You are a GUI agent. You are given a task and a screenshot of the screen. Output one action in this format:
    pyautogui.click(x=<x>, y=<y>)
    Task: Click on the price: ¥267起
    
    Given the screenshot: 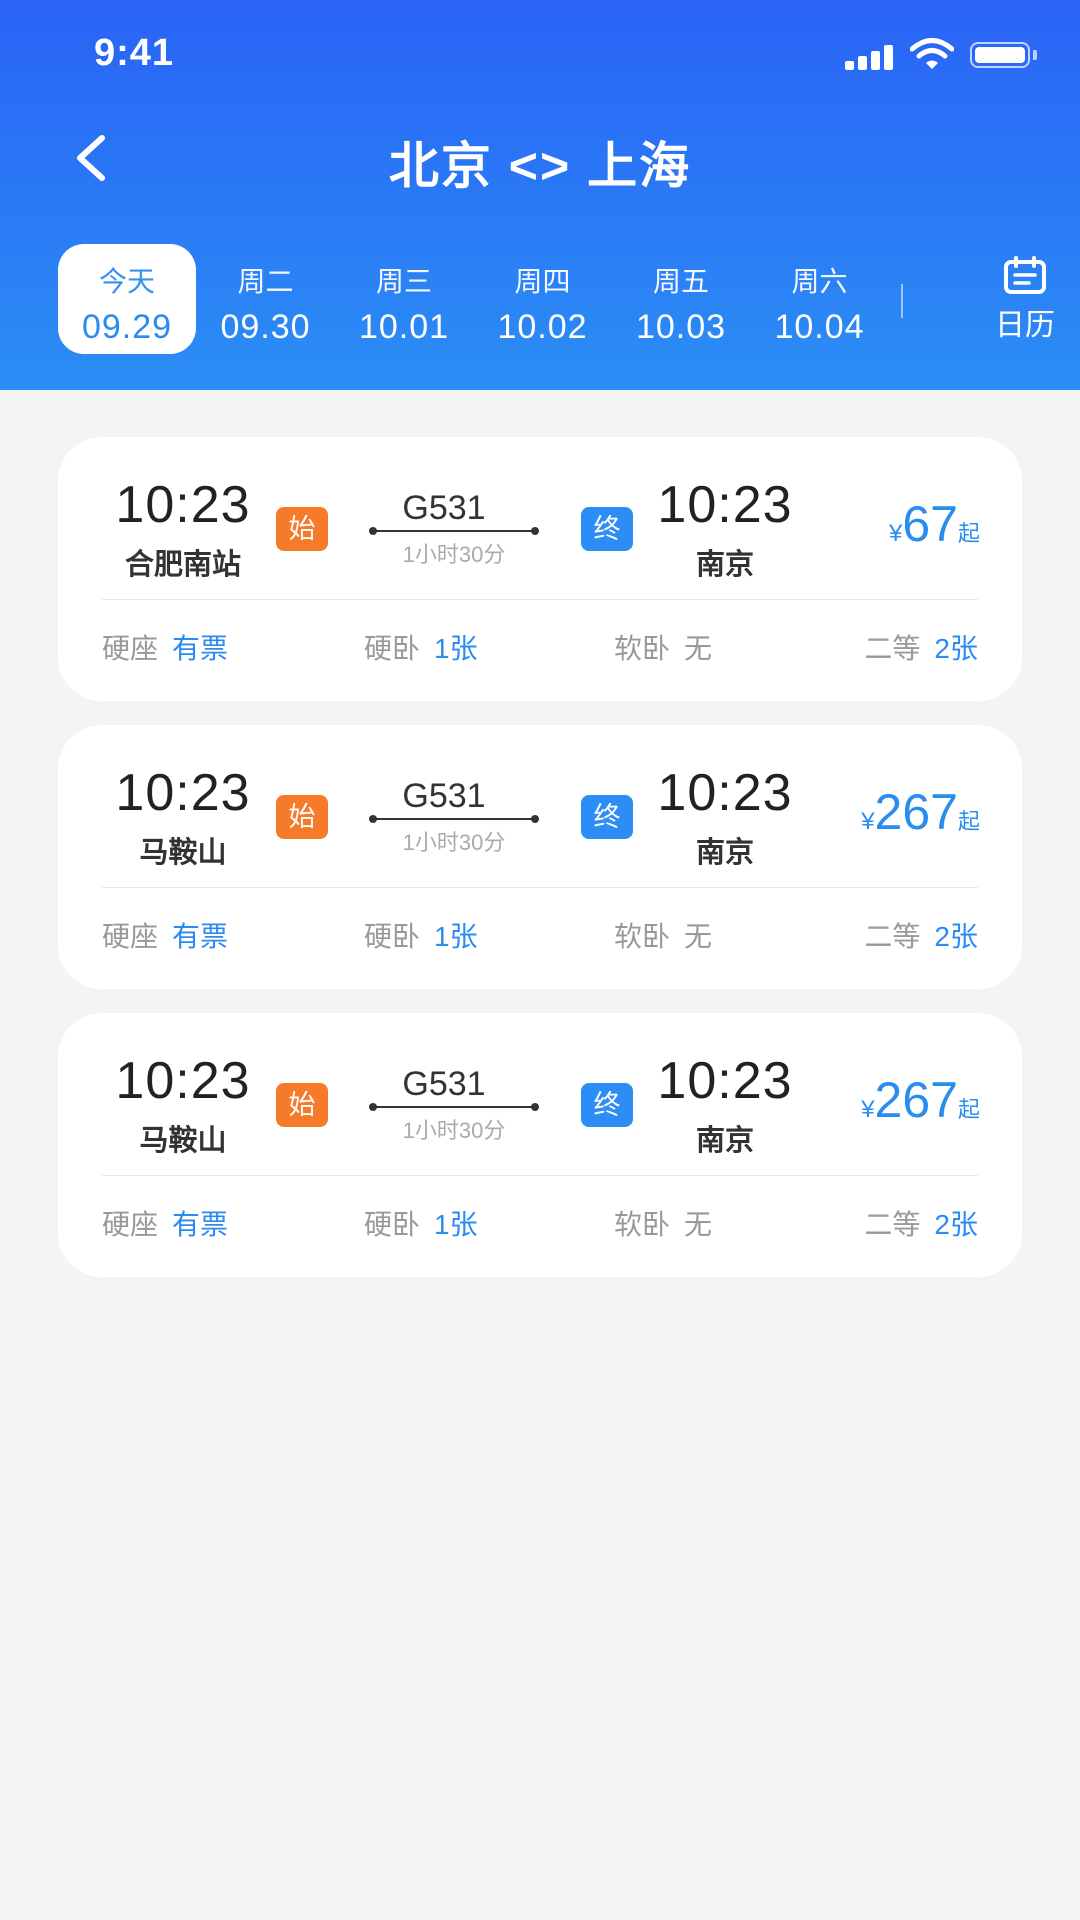 What is the action you would take?
    pyautogui.click(x=920, y=812)
    